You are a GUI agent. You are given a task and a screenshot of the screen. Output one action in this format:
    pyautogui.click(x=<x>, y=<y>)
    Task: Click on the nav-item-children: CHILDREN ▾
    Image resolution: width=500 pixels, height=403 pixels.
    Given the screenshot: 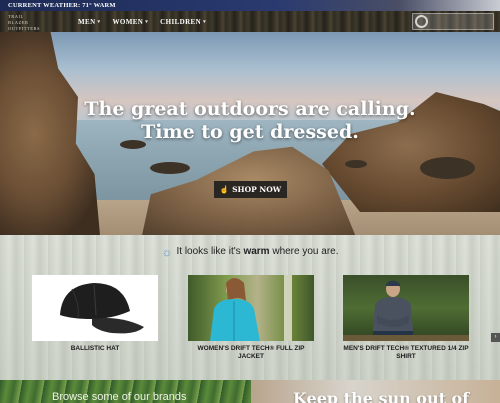 What is the action you would take?
    pyautogui.click(x=183, y=22)
    